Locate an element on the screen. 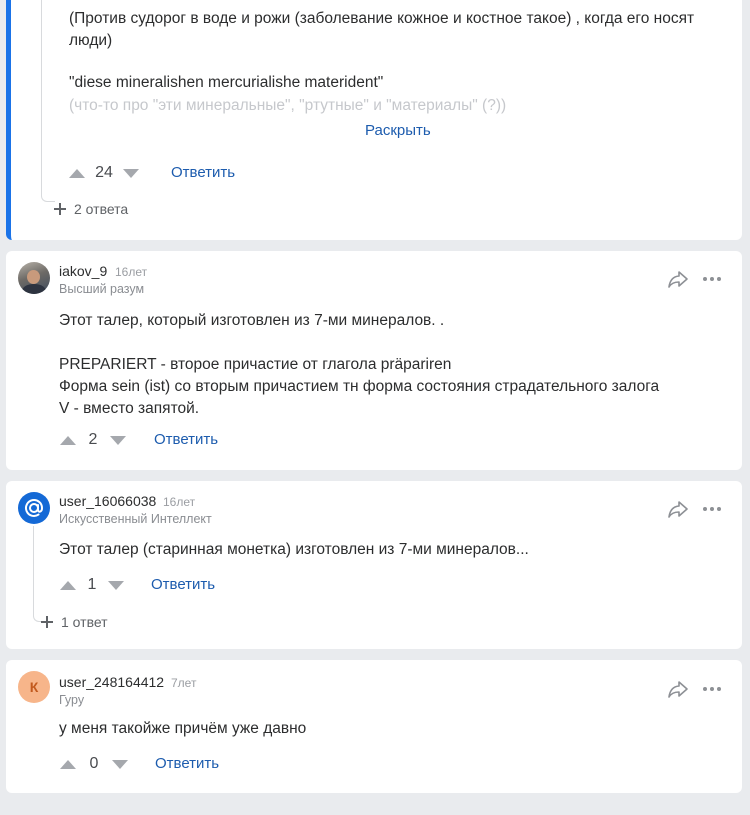 This screenshot has height=815, width=750. vote-count: 2 is located at coordinates (93, 439).